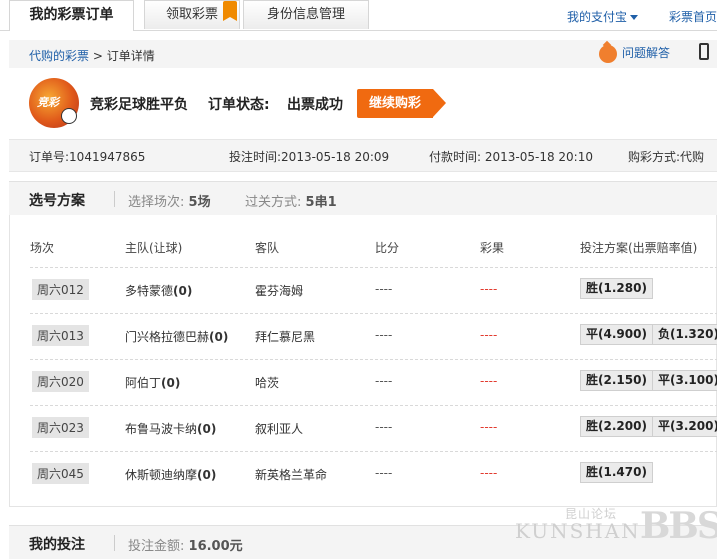  What do you see at coordinates (401, 103) in the screenshot?
I see `continue-buying-button: 继续购彩` at bounding box center [401, 103].